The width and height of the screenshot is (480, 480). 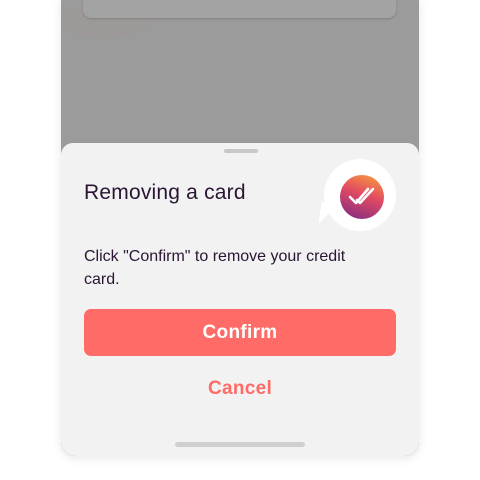 I want to click on badge-gradient-circle, so click(x=362, y=197).